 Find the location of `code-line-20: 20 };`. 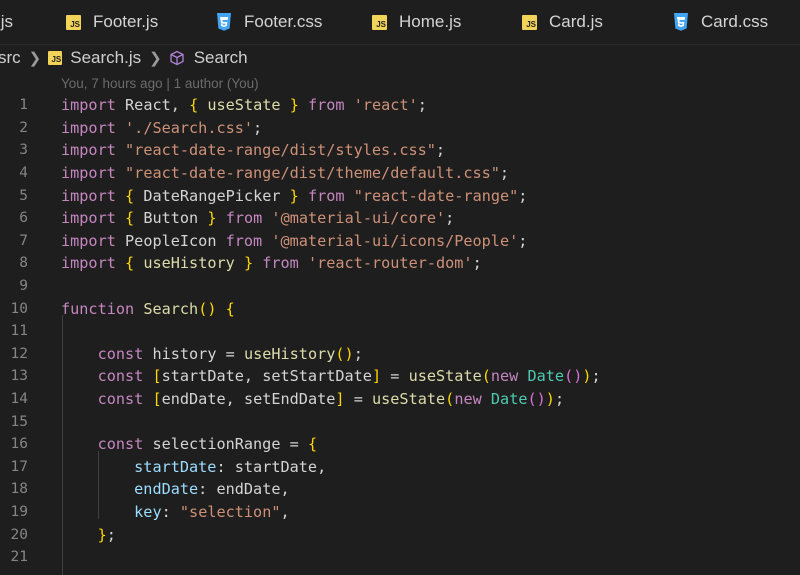

code-line-20: 20 }; is located at coordinates (400, 534).